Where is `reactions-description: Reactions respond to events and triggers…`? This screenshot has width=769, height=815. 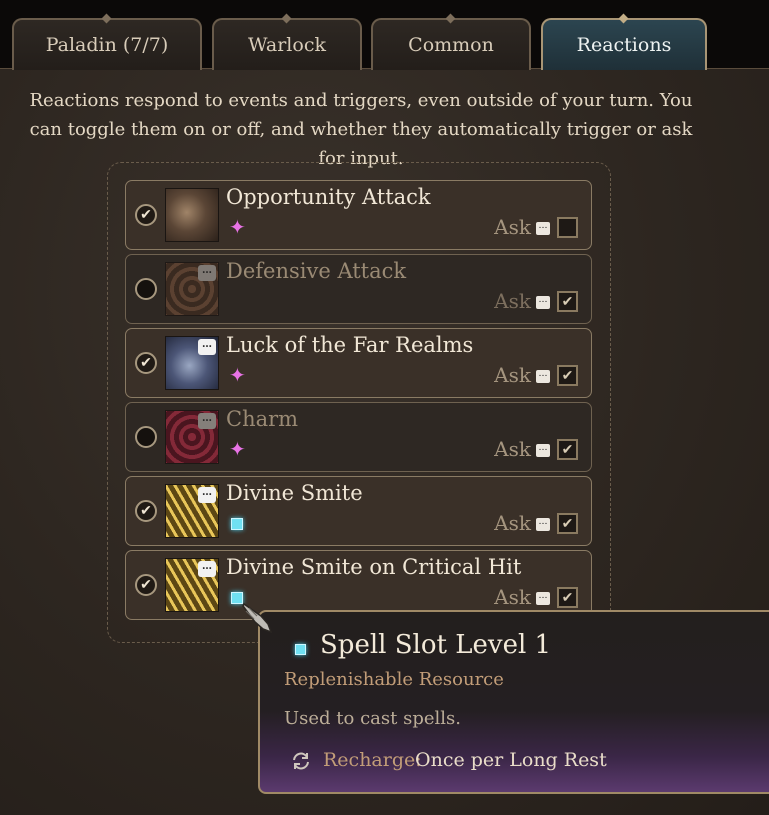
reactions-description: Reactions respond to events and triggers… is located at coordinates (361, 129).